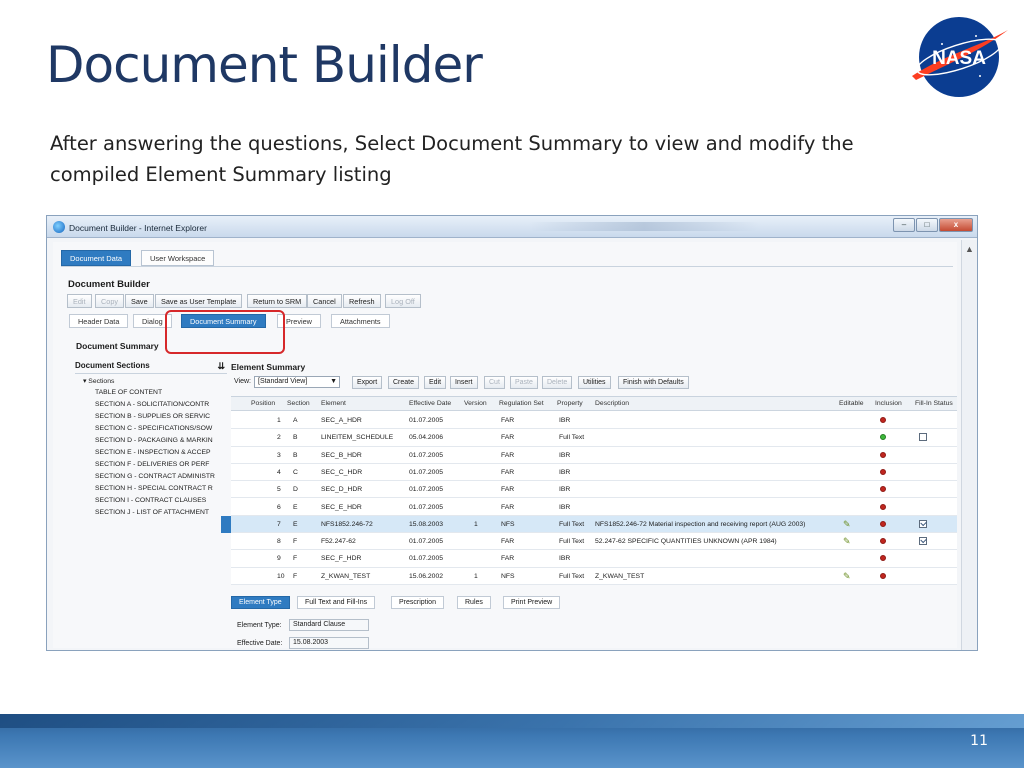  I want to click on minimize-button: –, so click(904, 225).